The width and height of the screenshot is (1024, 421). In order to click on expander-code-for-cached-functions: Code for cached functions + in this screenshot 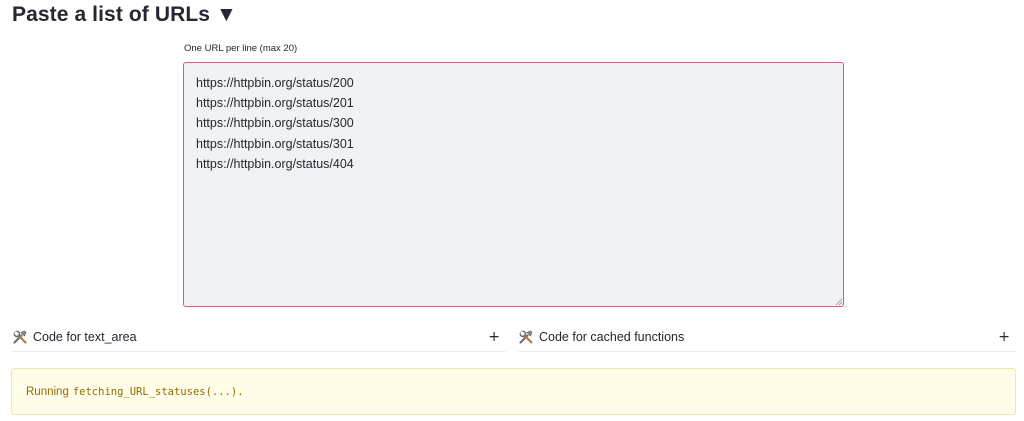, I will do `click(767, 337)`.